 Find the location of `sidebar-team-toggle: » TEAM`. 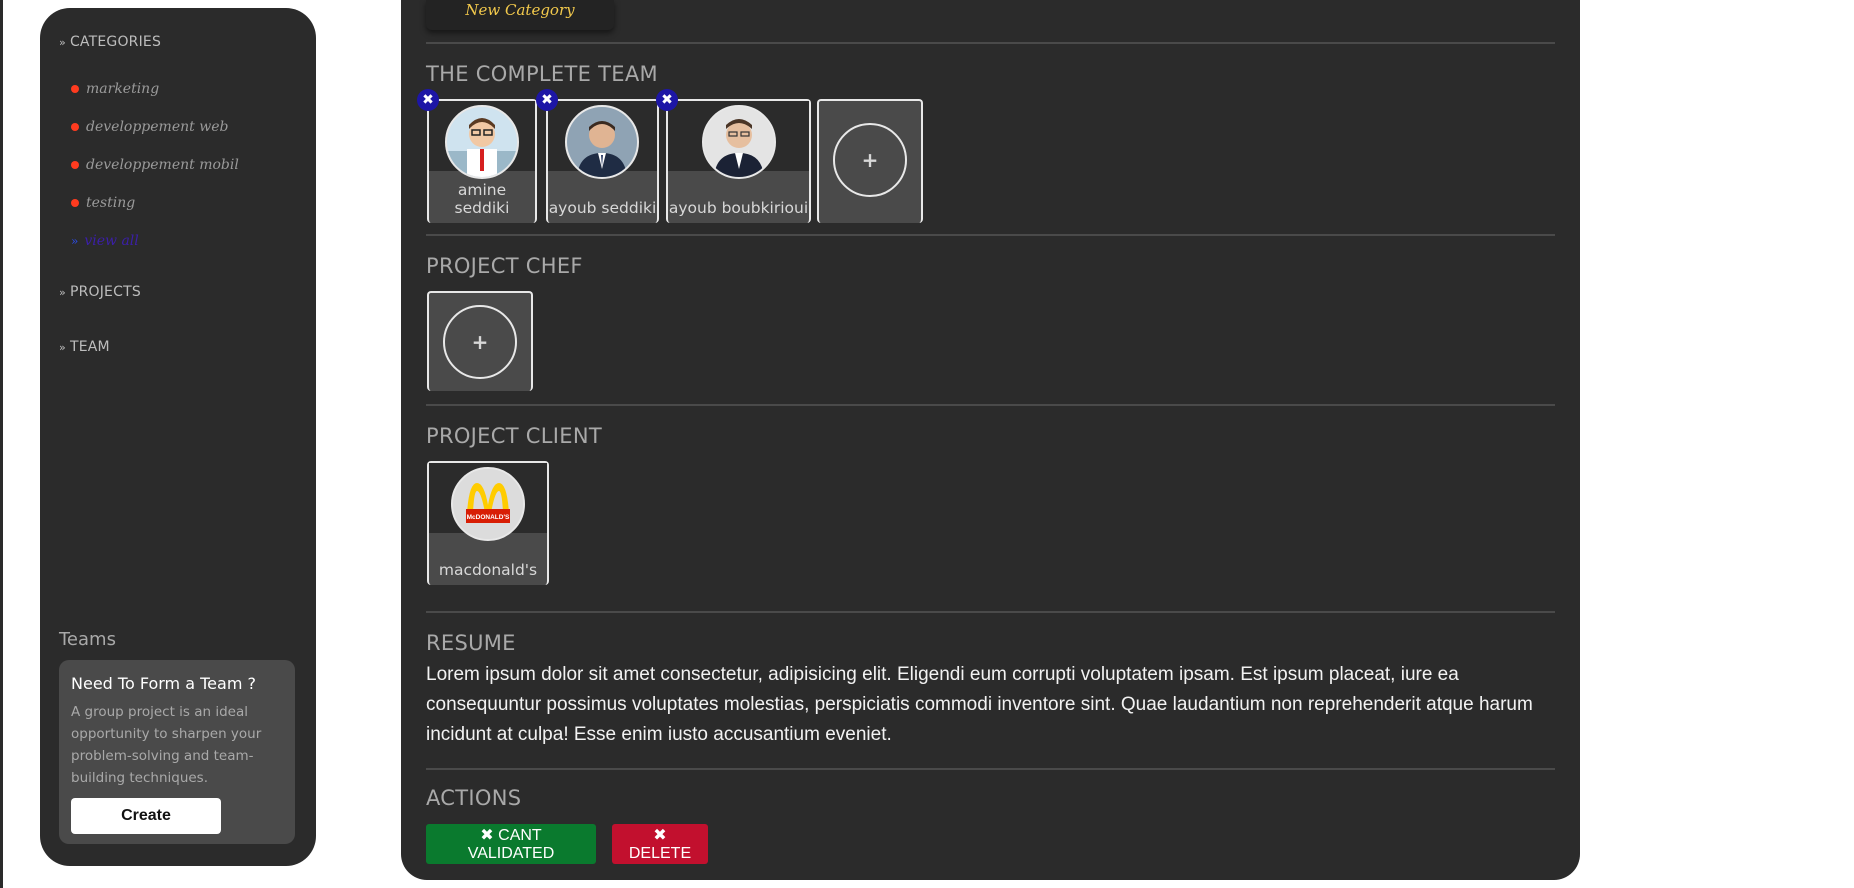

sidebar-team-toggle: » TEAM is located at coordinates (84, 347).